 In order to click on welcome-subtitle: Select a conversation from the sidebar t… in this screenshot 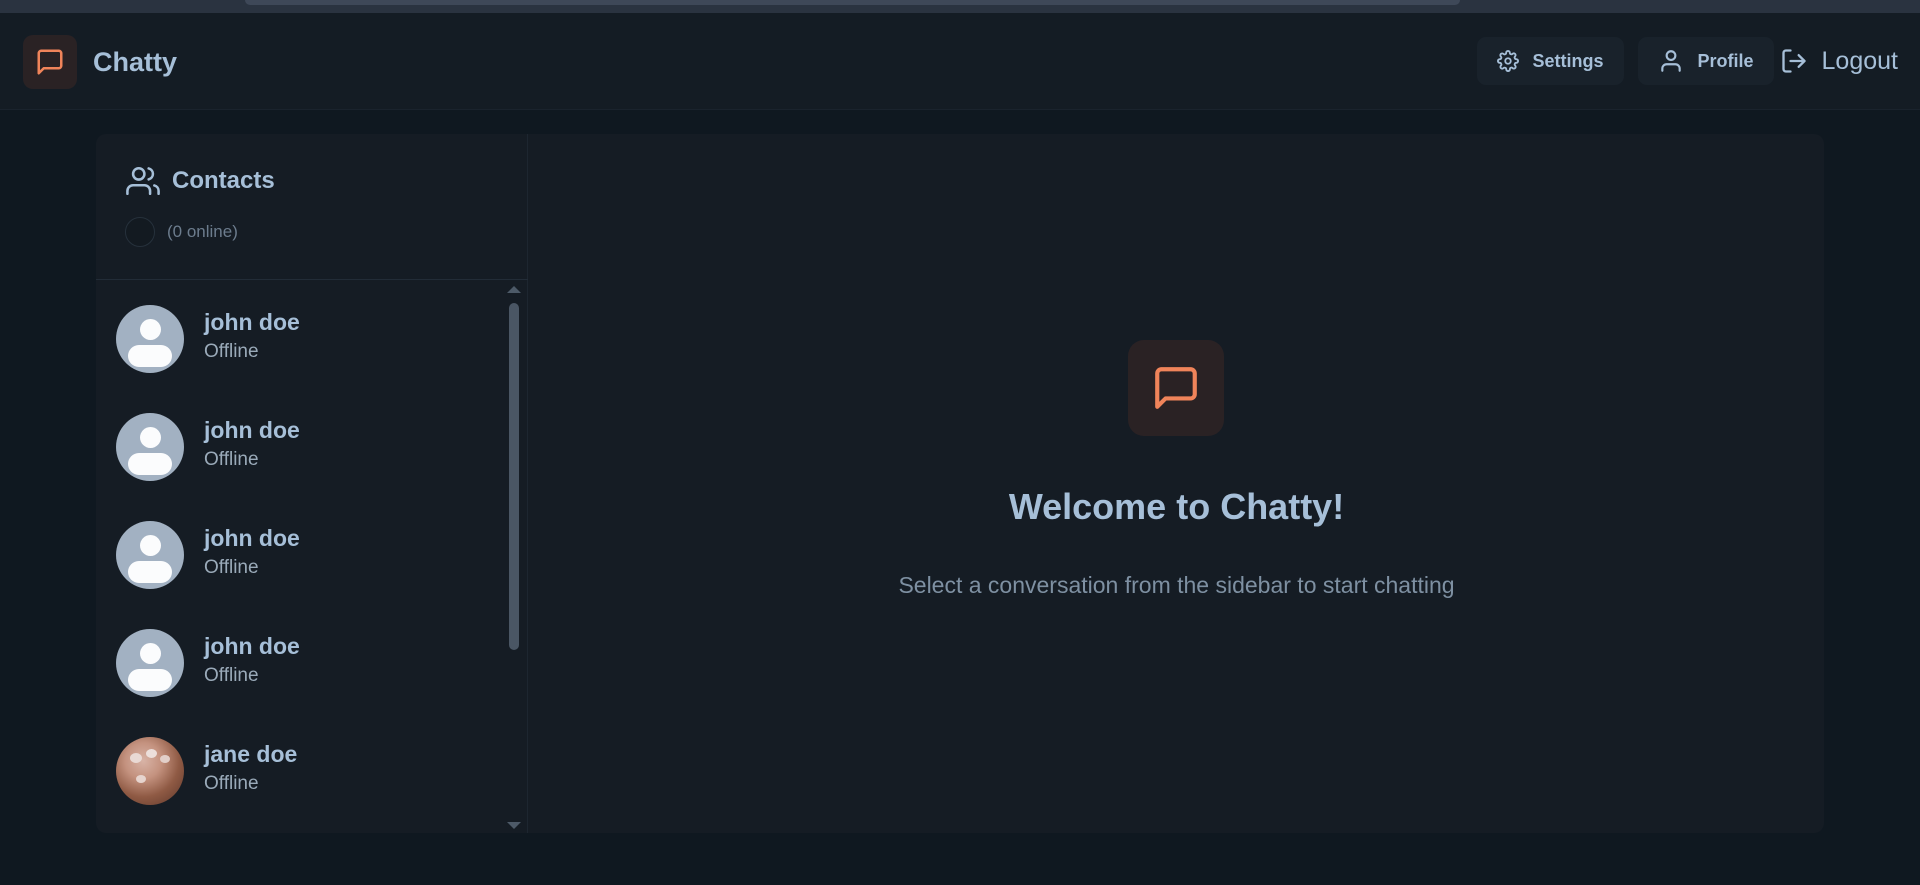, I will do `click(1176, 585)`.